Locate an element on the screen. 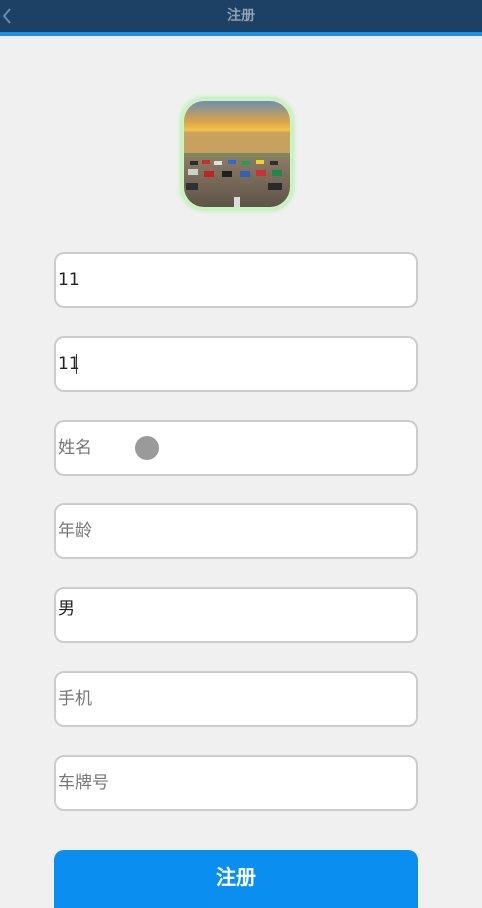 The image size is (482, 908). touch-indicator is located at coordinates (147, 448).